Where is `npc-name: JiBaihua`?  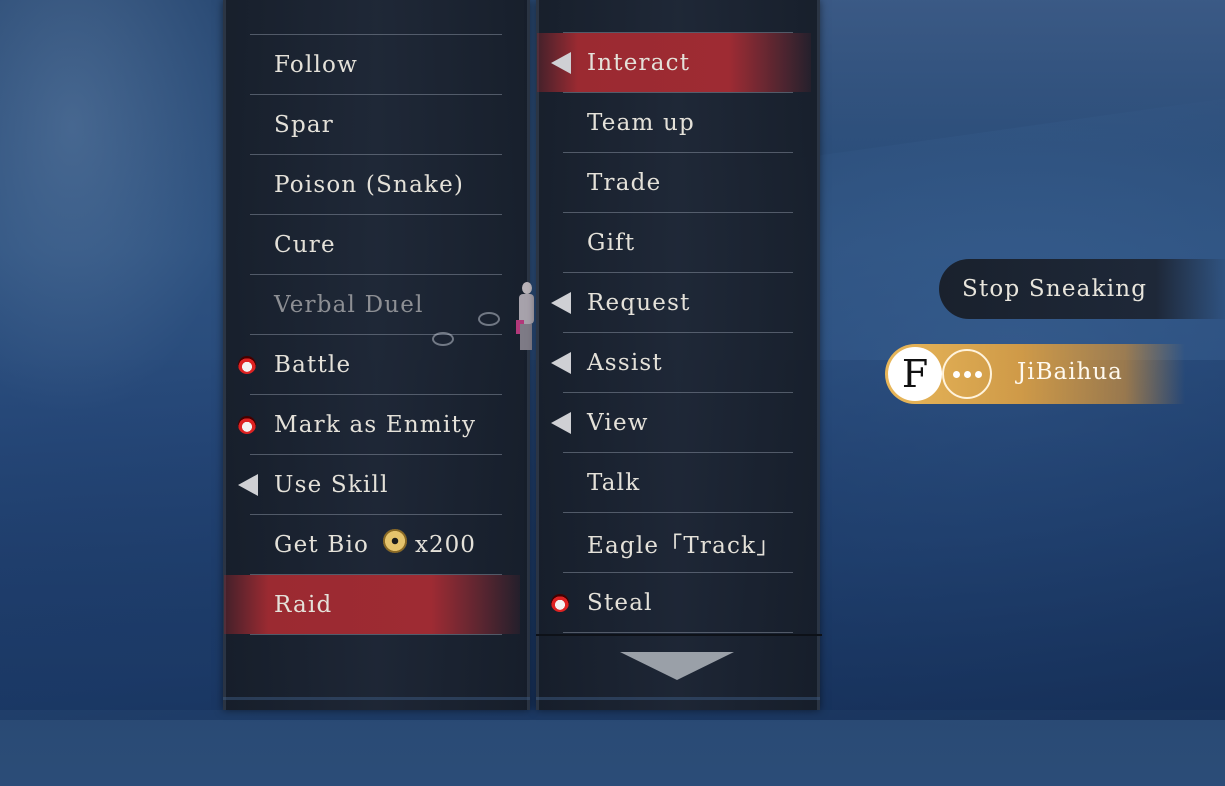
npc-name: JiBaihua is located at coordinates (1070, 372).